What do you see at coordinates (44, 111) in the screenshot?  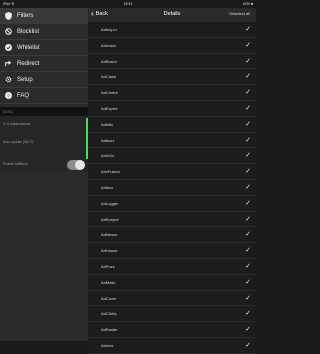 I see `section-header: BASIC` at bounding box center [44, 111].